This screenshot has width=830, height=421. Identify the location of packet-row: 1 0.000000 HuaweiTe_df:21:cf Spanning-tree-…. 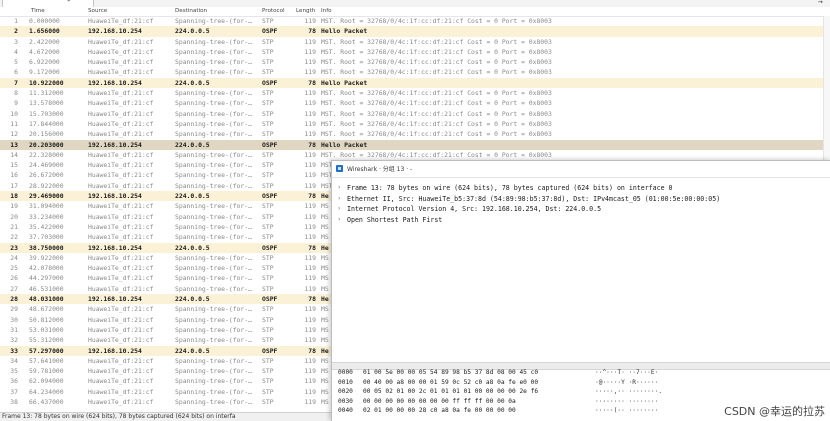
(415, 21).